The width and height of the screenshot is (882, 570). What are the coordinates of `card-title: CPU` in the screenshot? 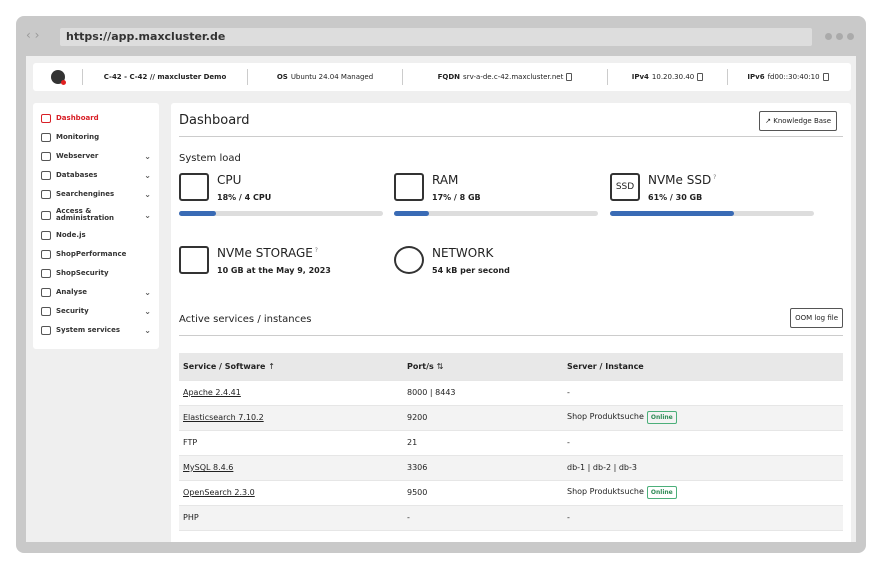 It's located at (229, 180).